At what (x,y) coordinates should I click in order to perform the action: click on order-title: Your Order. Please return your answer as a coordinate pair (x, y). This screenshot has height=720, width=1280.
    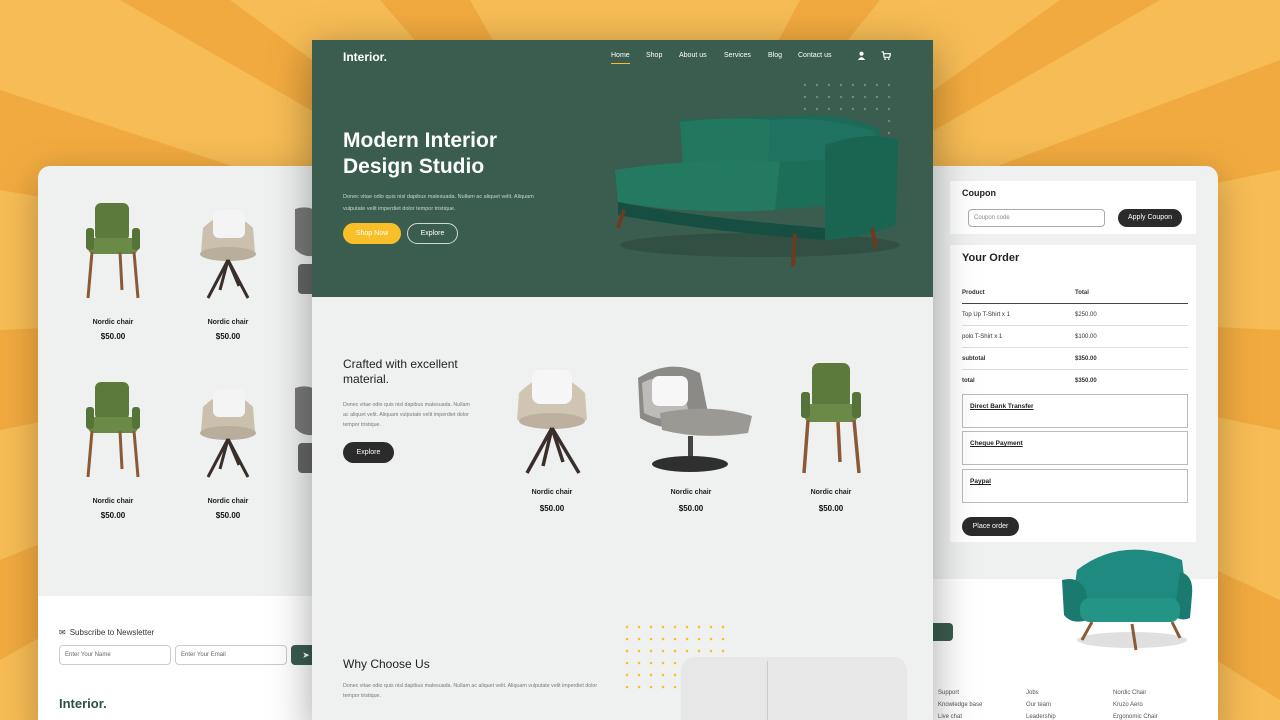
    Looking at the image, I should click on (991, 258).